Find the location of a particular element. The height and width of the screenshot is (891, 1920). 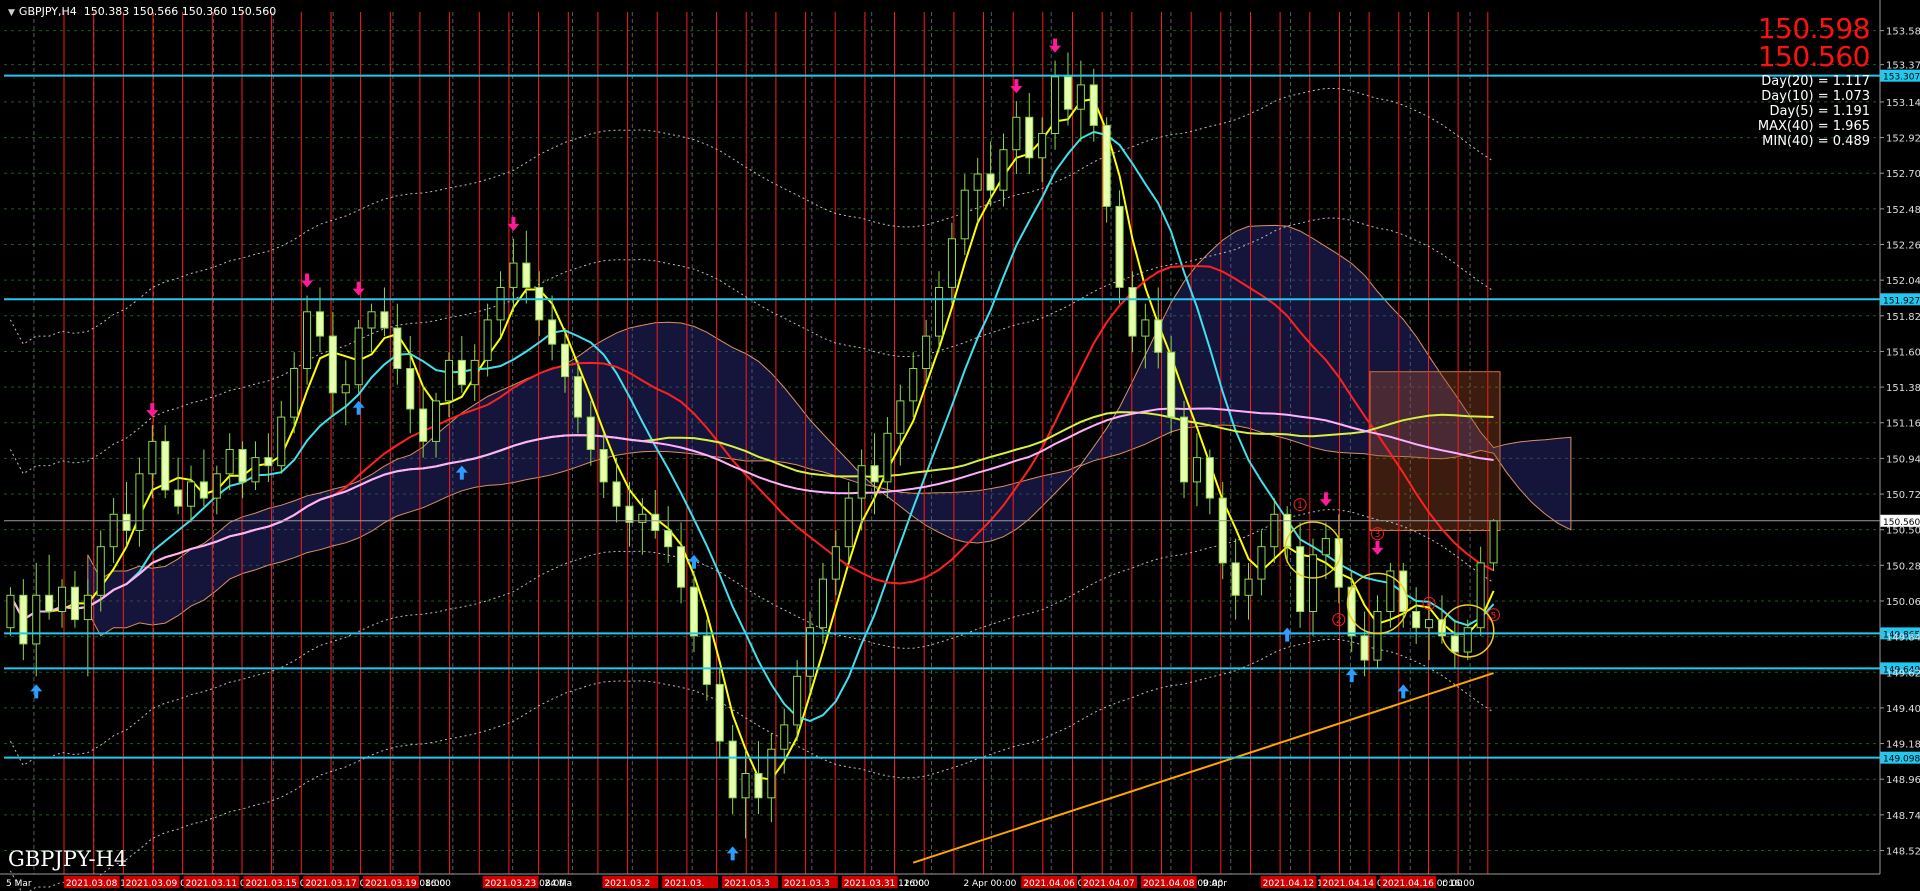

y-tick-label: 152.705 is located at coordinates (1903, 174).